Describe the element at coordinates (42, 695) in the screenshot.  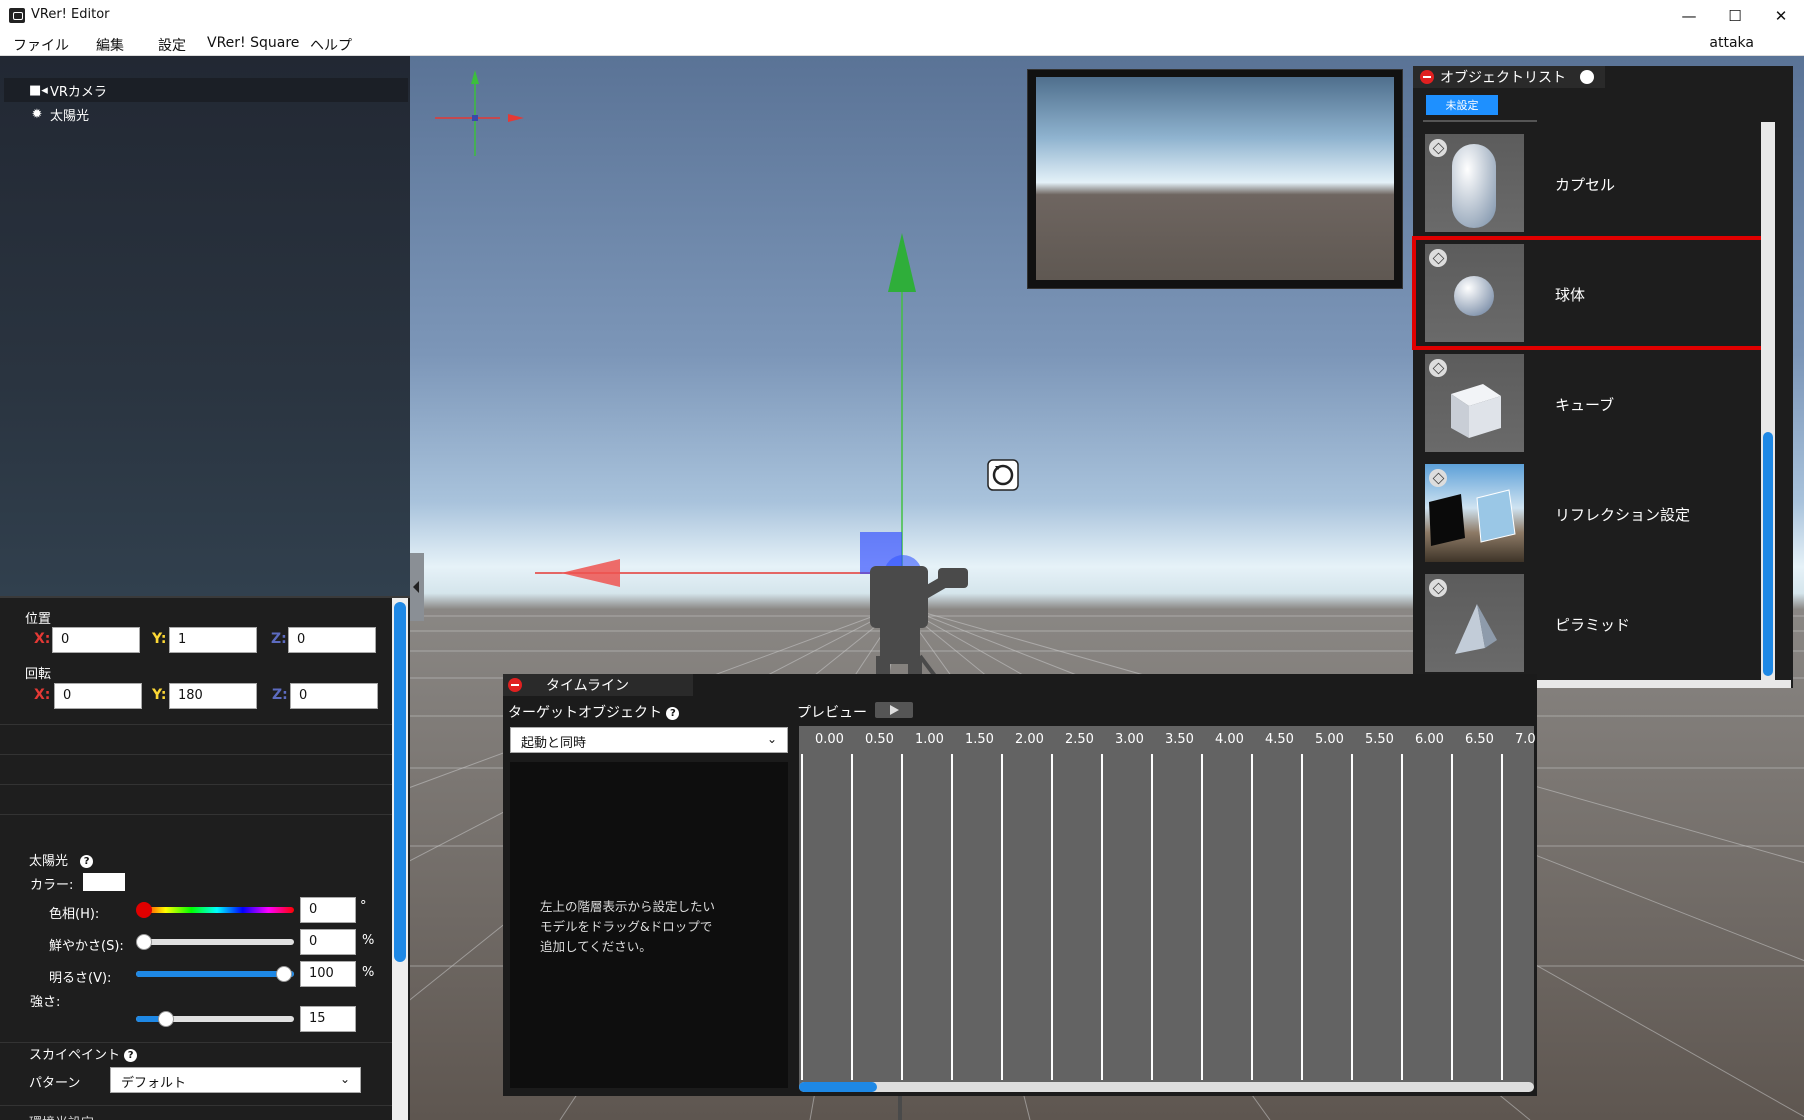
I see `rotation-x-label: X:` at that location.